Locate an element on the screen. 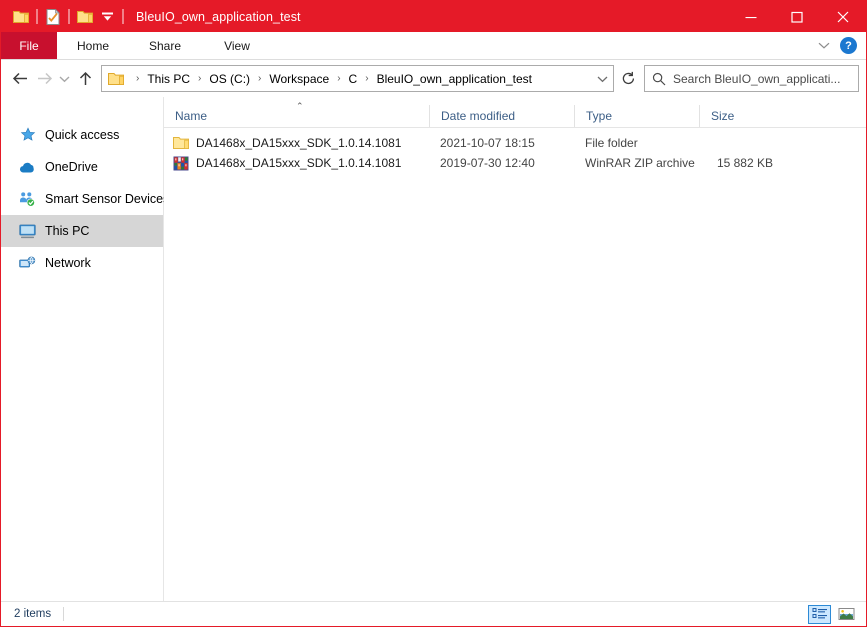  status-divider is located at coordinates (64, 614).